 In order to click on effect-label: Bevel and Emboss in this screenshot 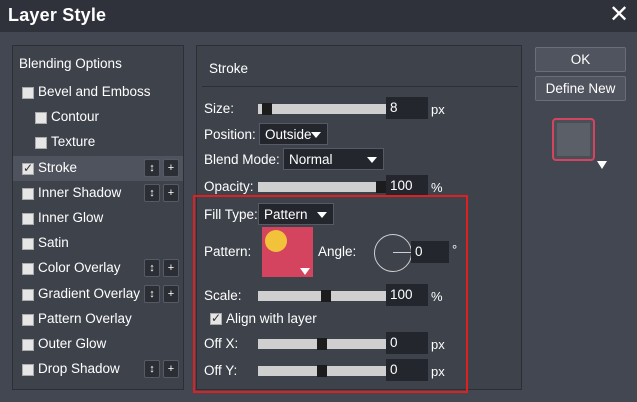, I will do `click(94, 91)`.